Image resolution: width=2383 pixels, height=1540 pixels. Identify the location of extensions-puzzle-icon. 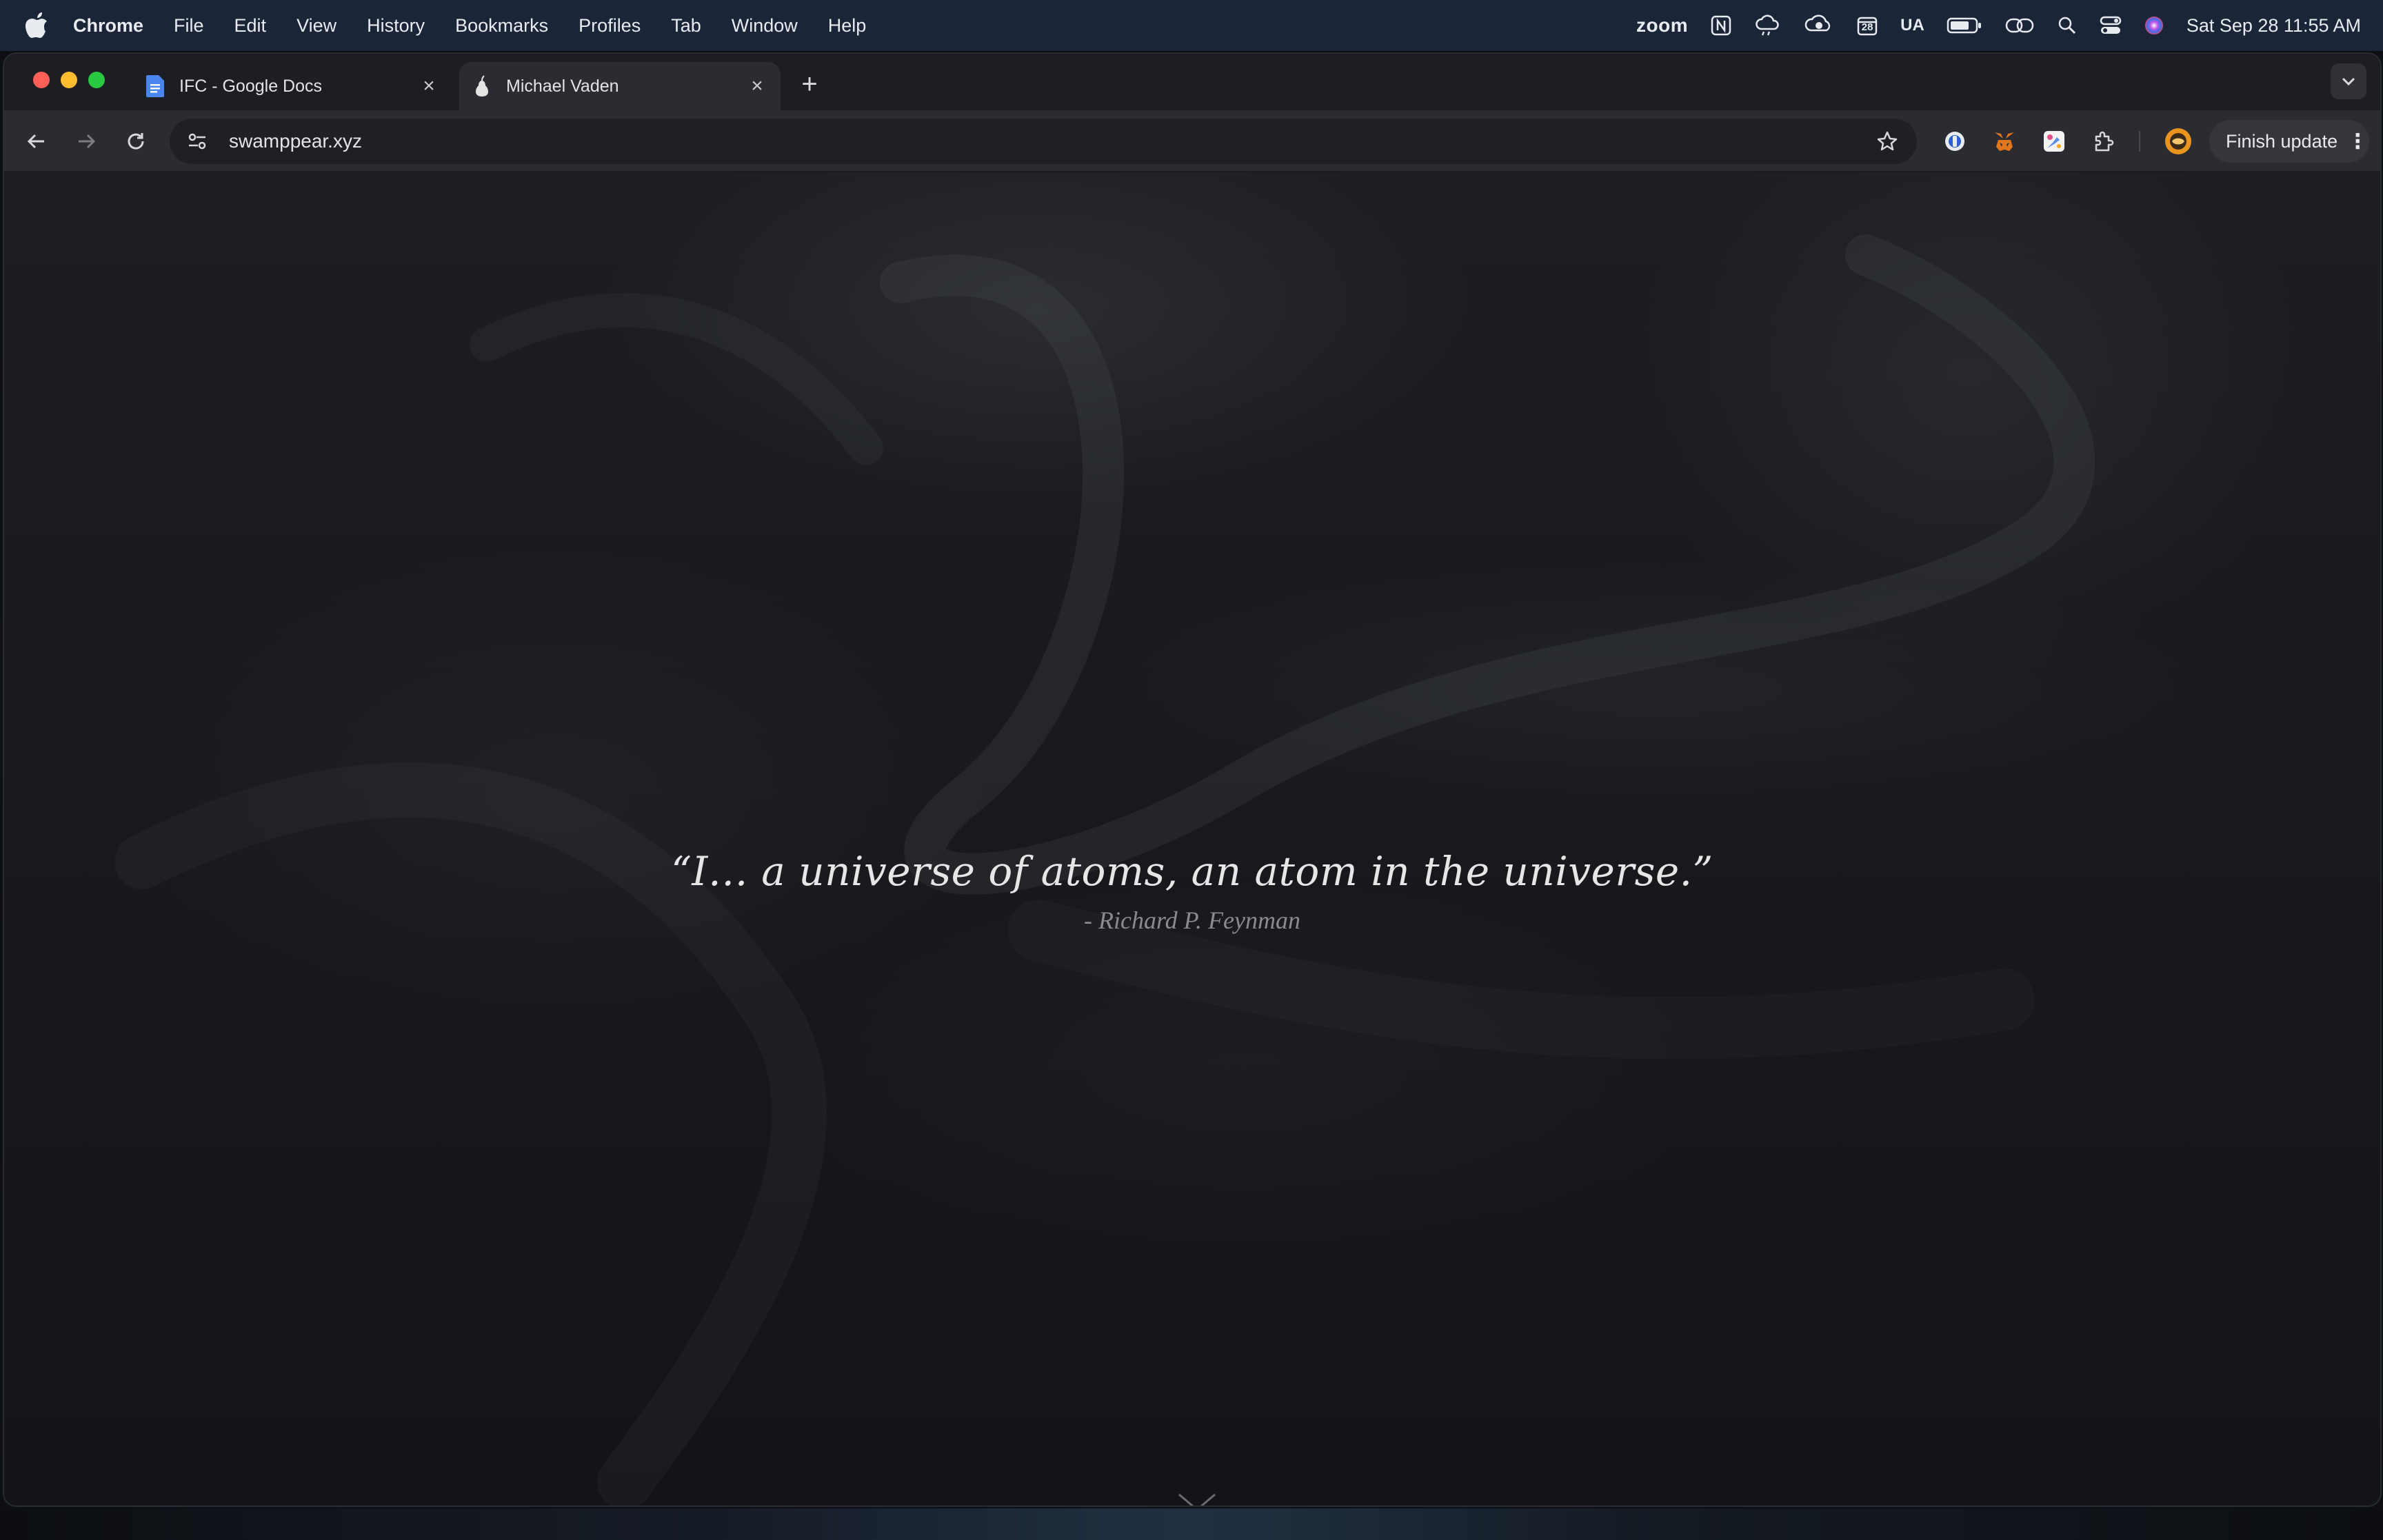
(2104, 141).